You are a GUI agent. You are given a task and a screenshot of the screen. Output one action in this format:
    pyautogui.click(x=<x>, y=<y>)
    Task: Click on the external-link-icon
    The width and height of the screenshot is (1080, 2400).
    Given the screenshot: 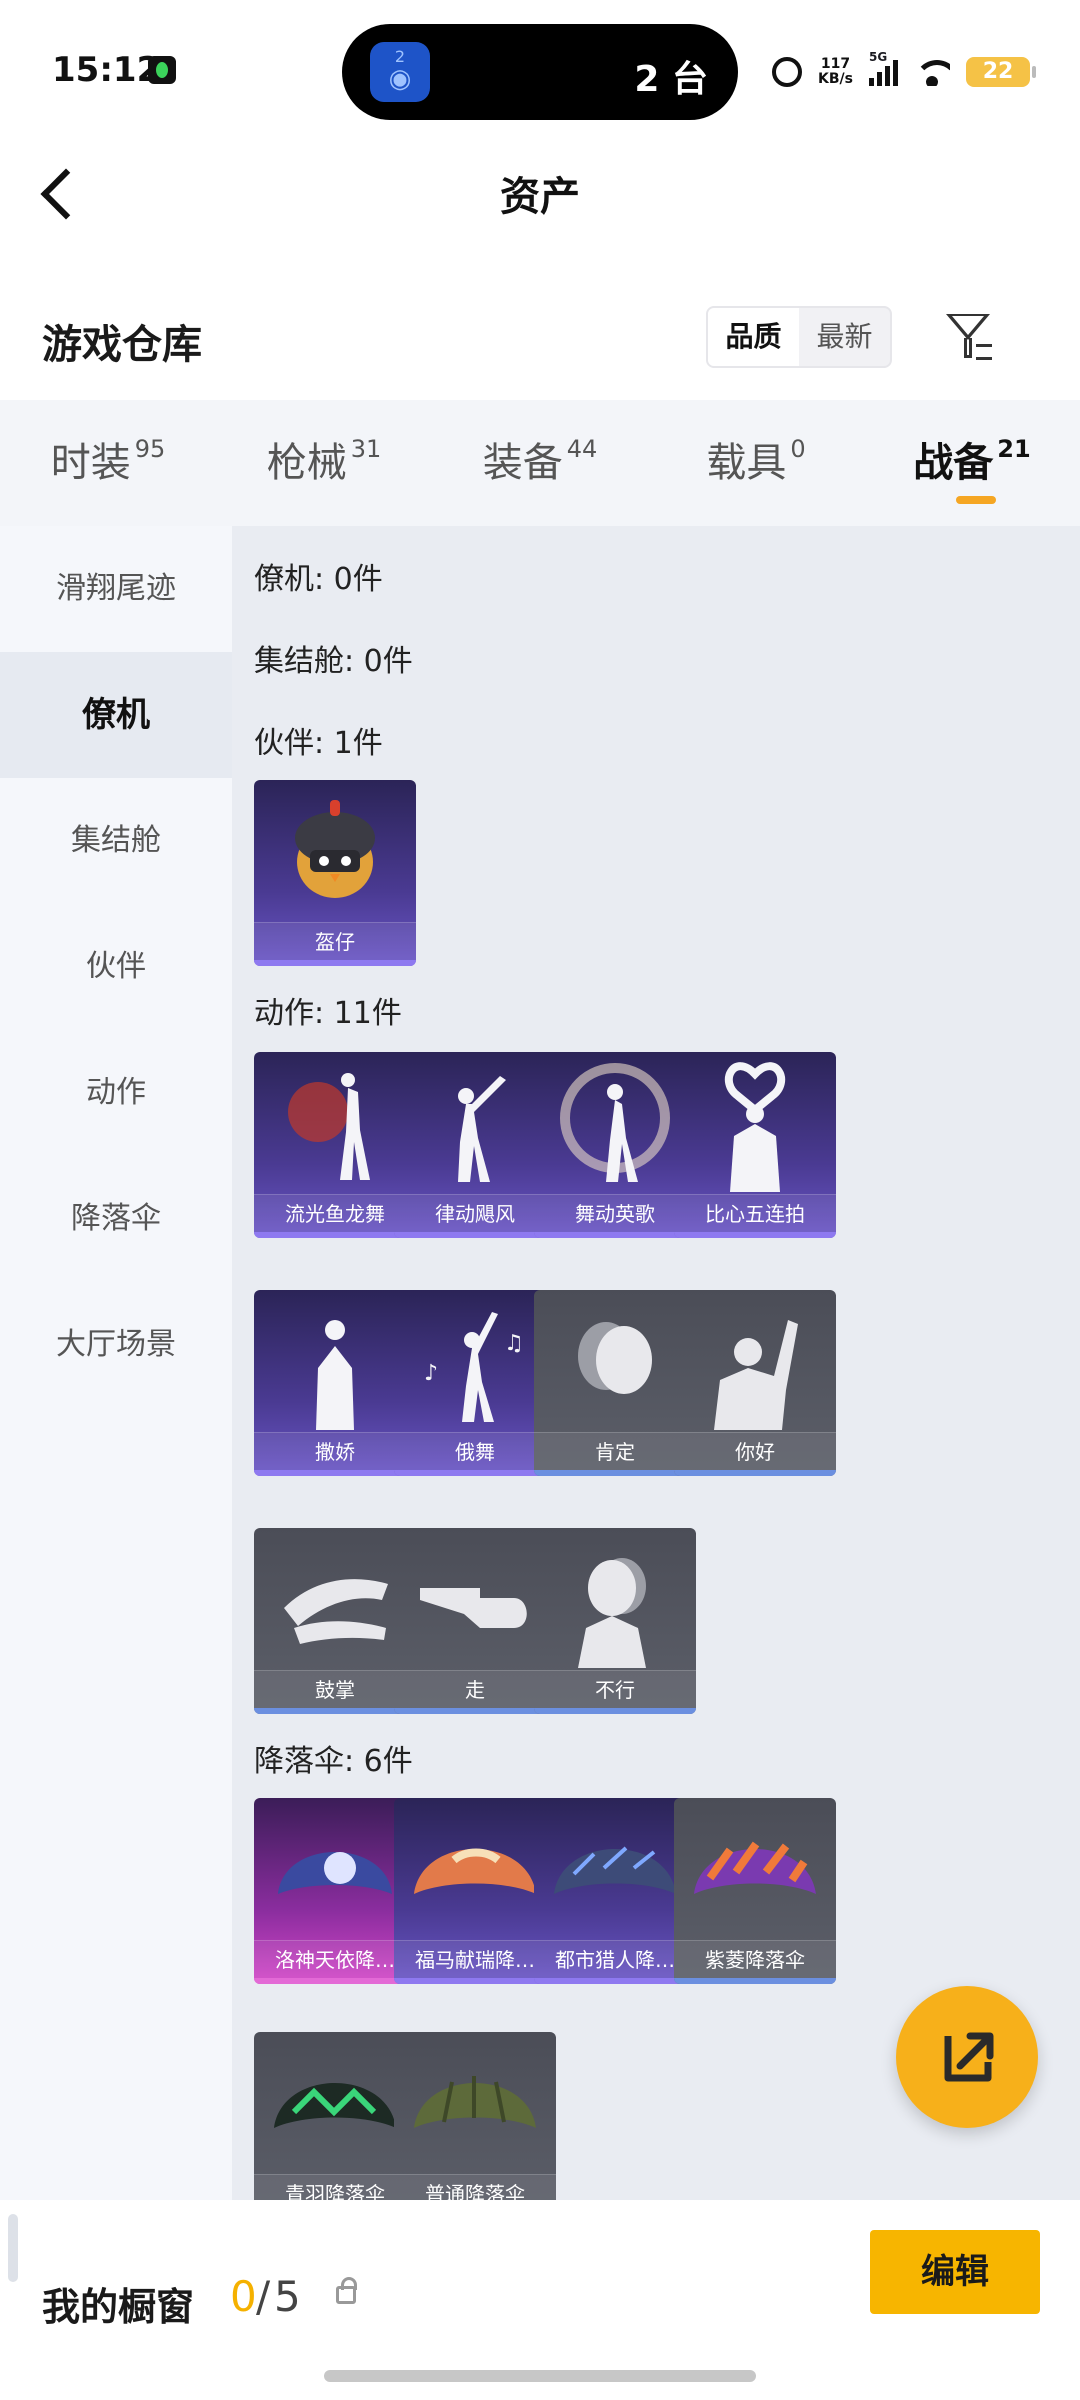 What is the action you would take?
    pyautogui.click(x=969, y=2057)
    